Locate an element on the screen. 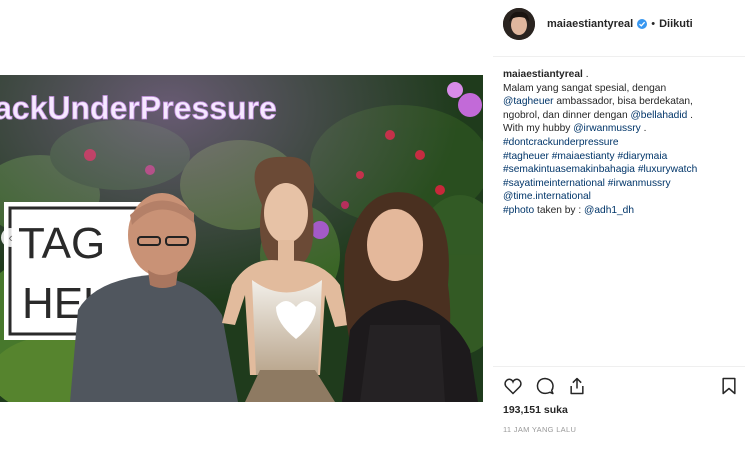  post-header: maiaestiantyreal • Diikuti is located at coordinates (624, 24).